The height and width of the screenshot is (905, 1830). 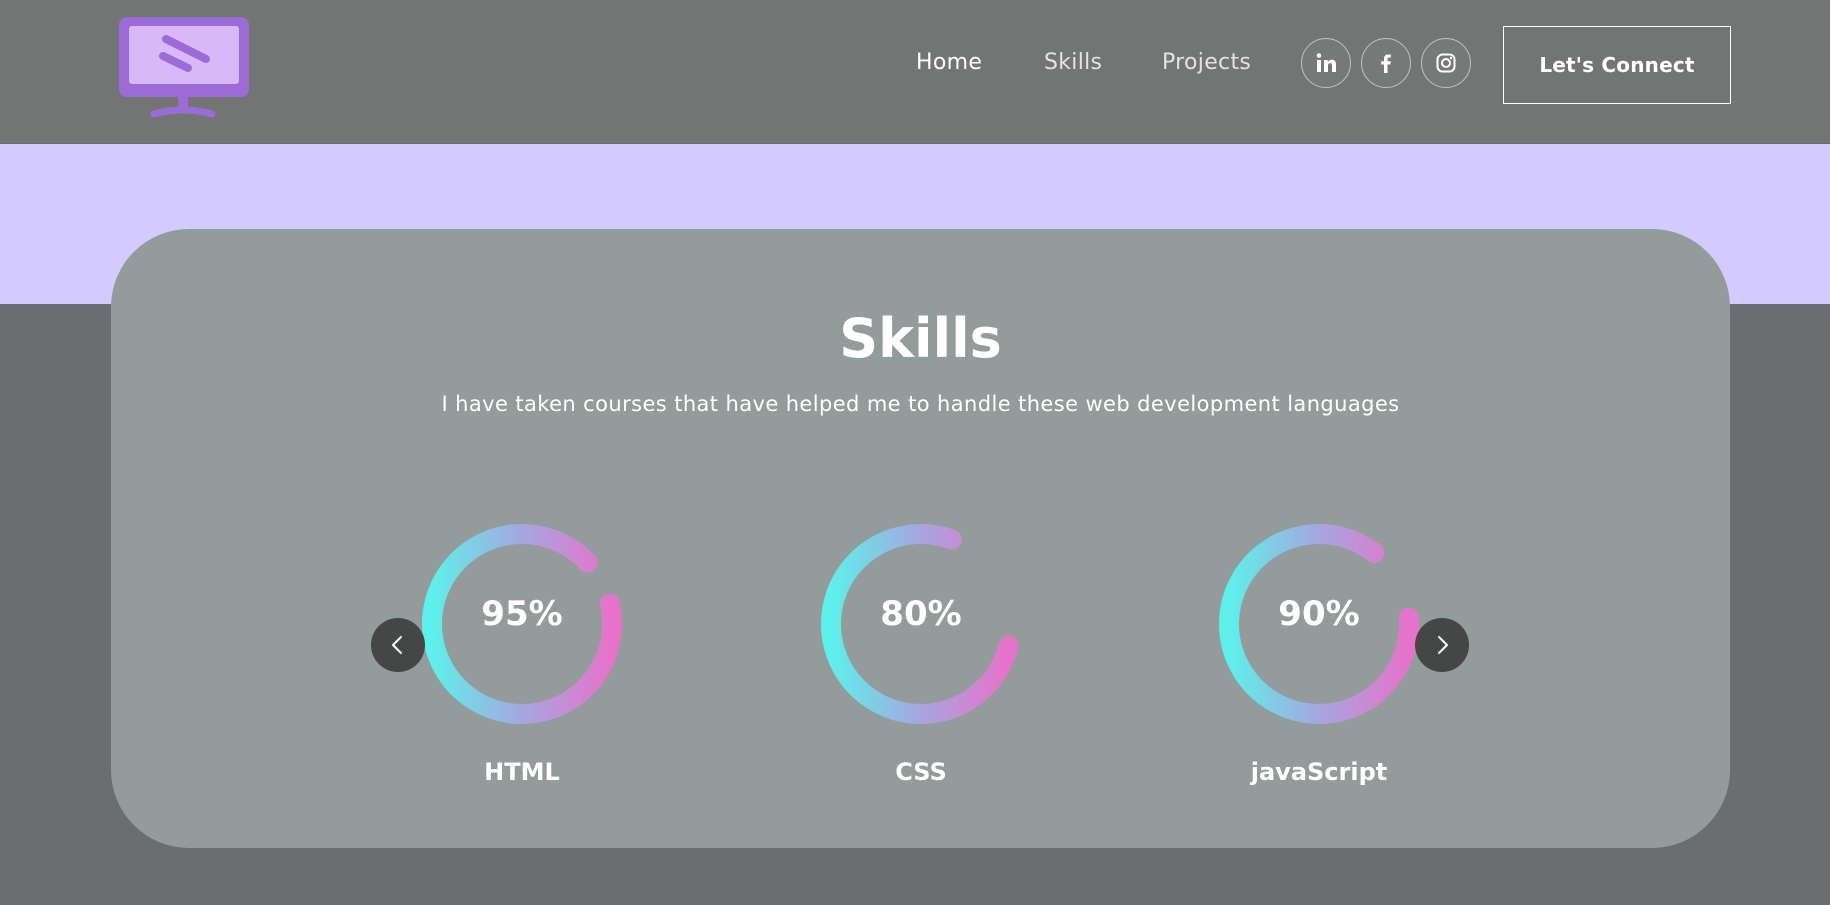 What do you see at coordinates (921, 654) in the screenshot?
I see `skill-item-css: 80% CSS` at bounding box center [921, 654].